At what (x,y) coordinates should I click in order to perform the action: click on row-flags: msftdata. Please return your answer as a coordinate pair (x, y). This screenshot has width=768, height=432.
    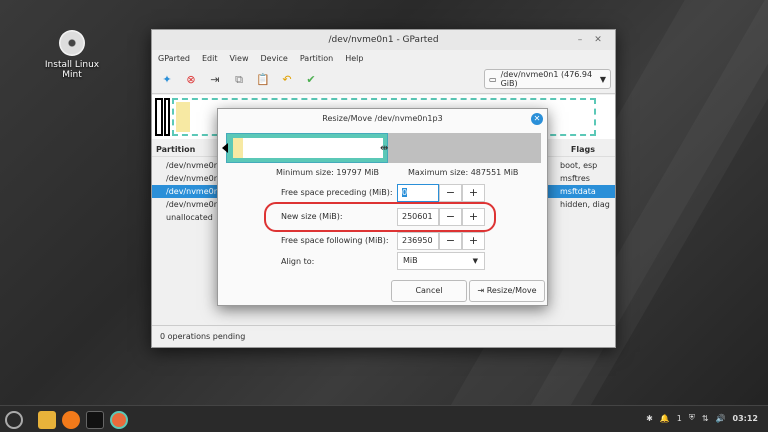
    Looking at the image, I should click on (578, 191).